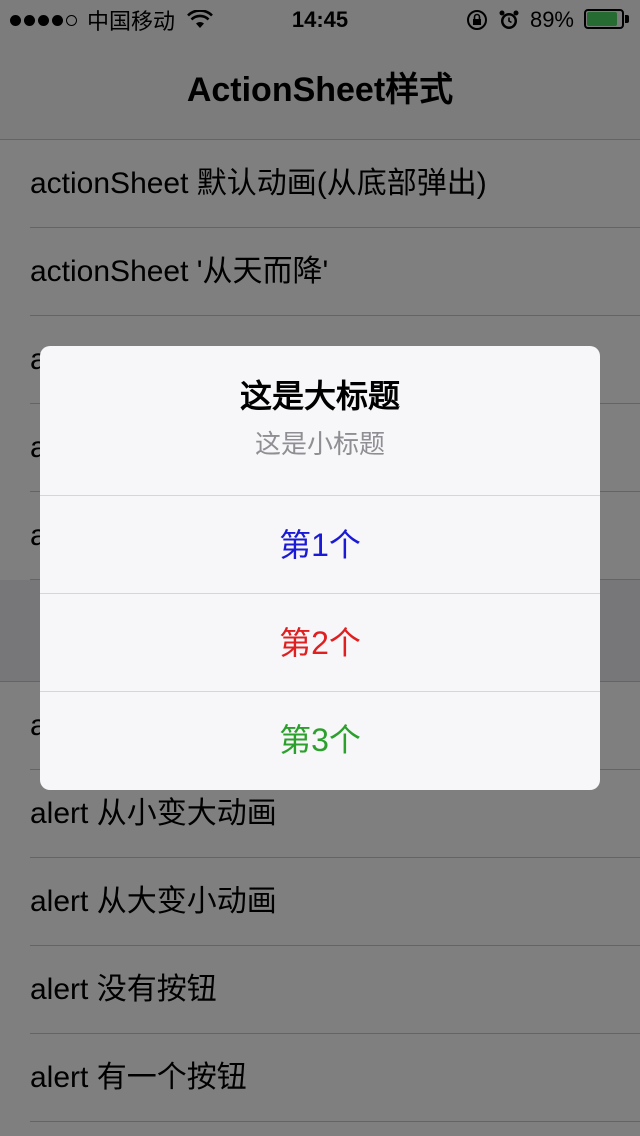 The height and width of the screenshot is (1136, 640). Describe the element at coordinates (320, 545) in the screenshot. I see `alert-button-1: 第1个` at that location.